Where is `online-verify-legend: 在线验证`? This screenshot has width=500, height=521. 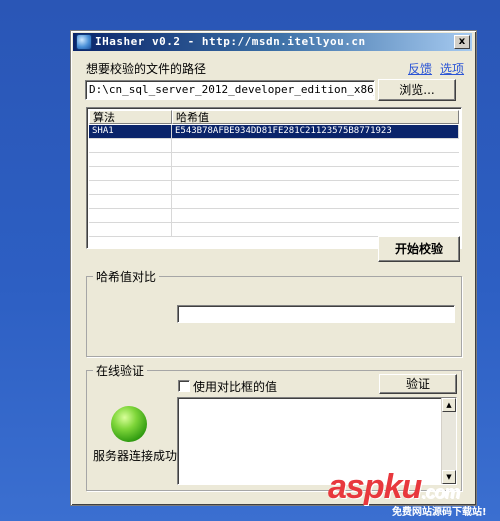
online-verify-legend: 在线验证 is located at coordinates (120, 370).